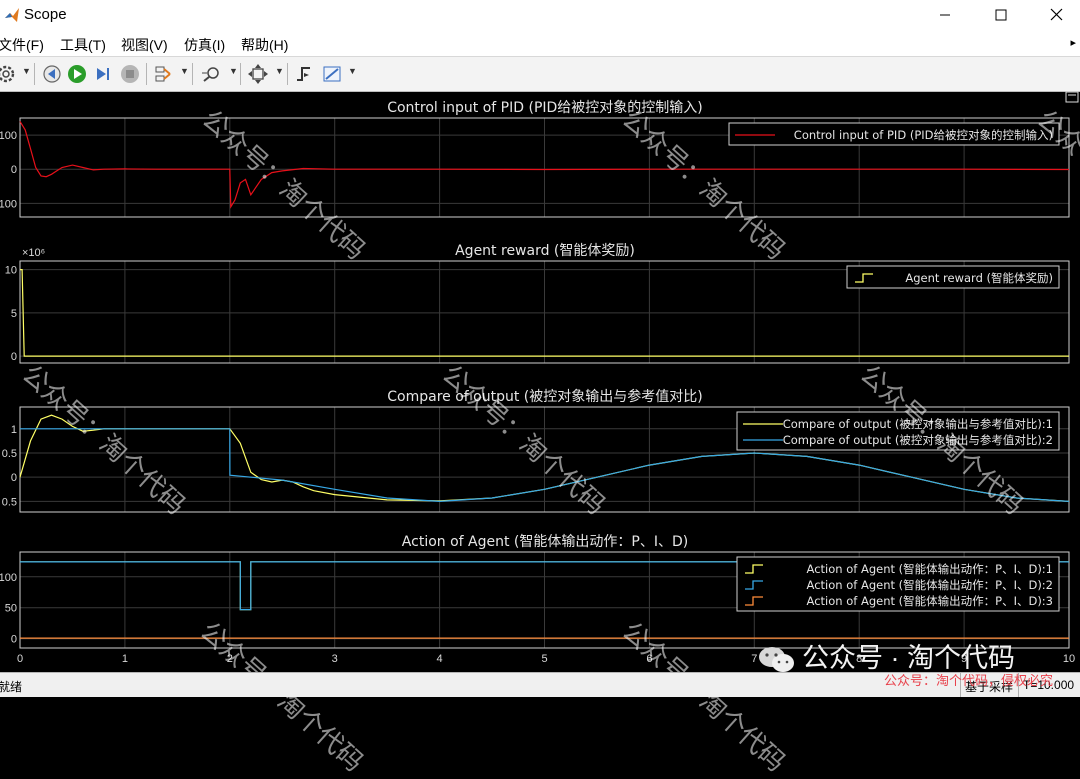  I want to click on close-icon, so click(1057, 15).